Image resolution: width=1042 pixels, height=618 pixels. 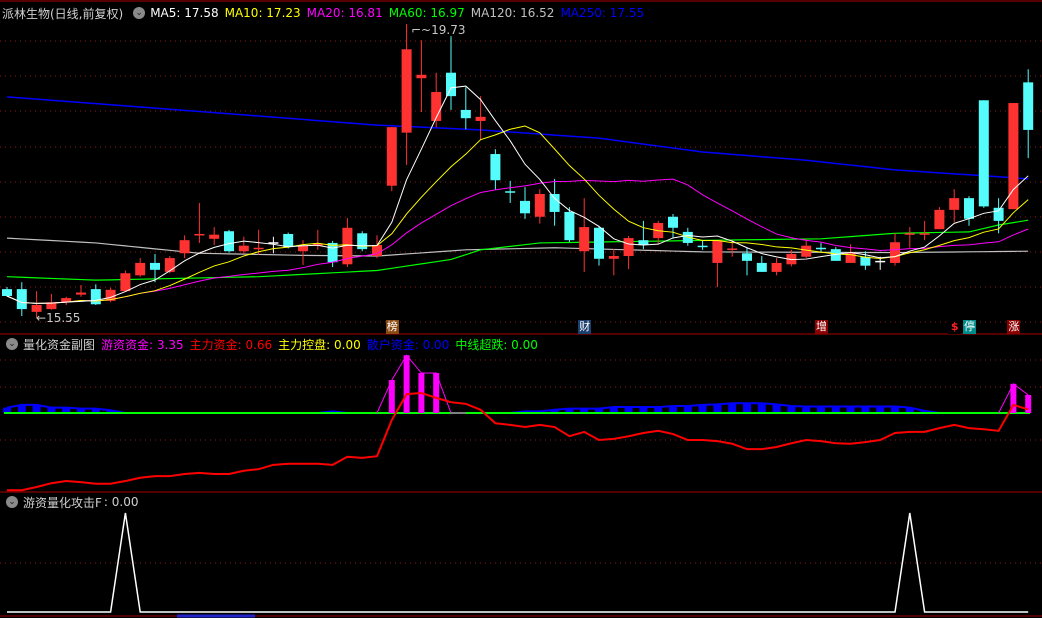 I want to click on ma120-line, so click(x=517, y=247).